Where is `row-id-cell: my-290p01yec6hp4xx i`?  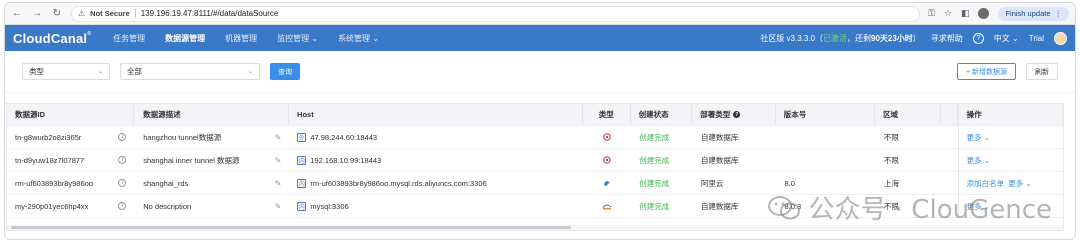 row-id-cell: my-290p01yec6hp4xx i is located at coordinates (70, 206).